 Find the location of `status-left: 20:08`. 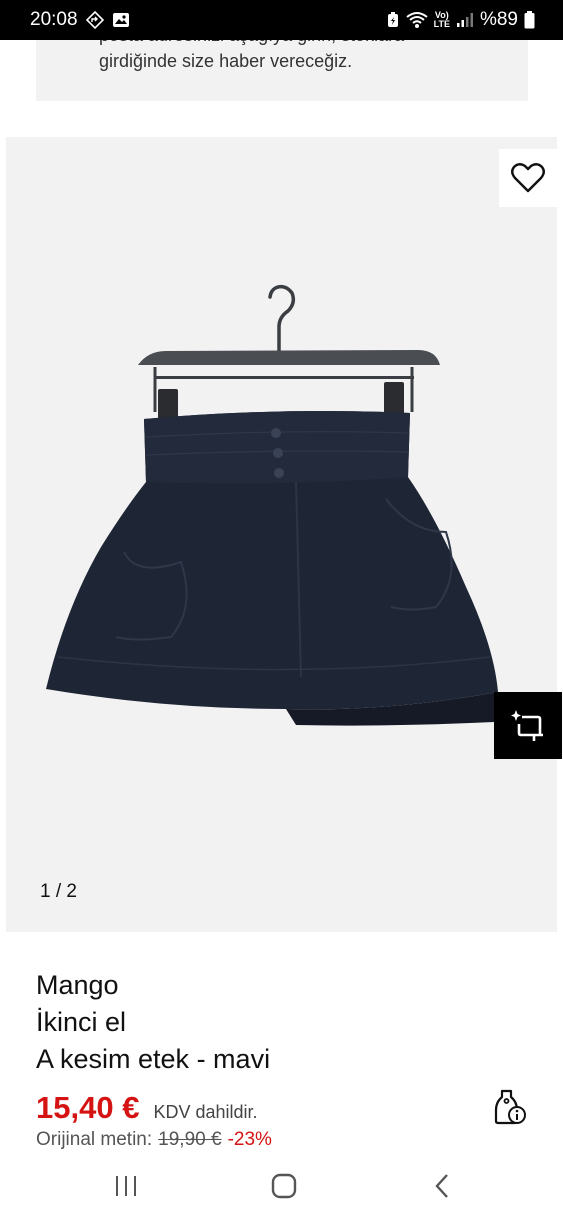

status-left: 20:08 is located at coordinates (80, 20).